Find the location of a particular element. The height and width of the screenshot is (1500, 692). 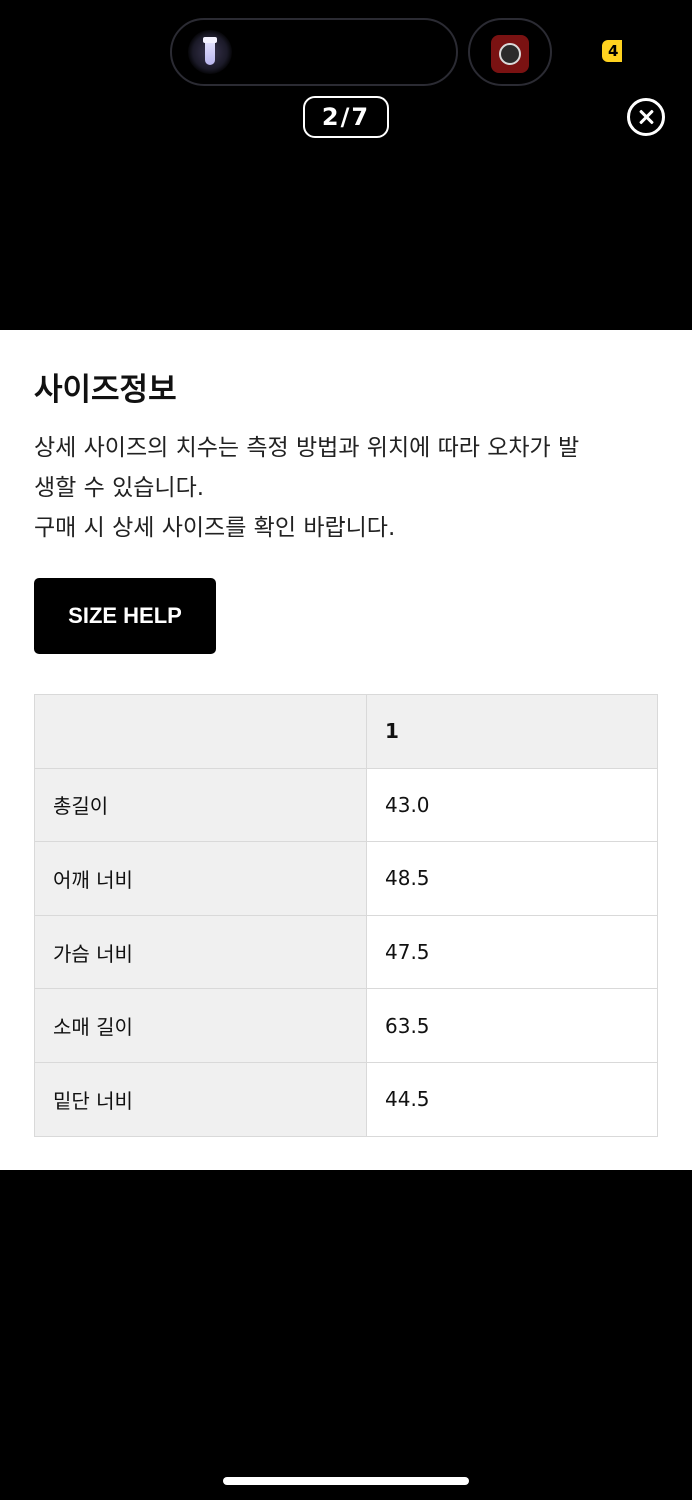

table-row: 총길이 43.0 is located at coordinates (346, 805).